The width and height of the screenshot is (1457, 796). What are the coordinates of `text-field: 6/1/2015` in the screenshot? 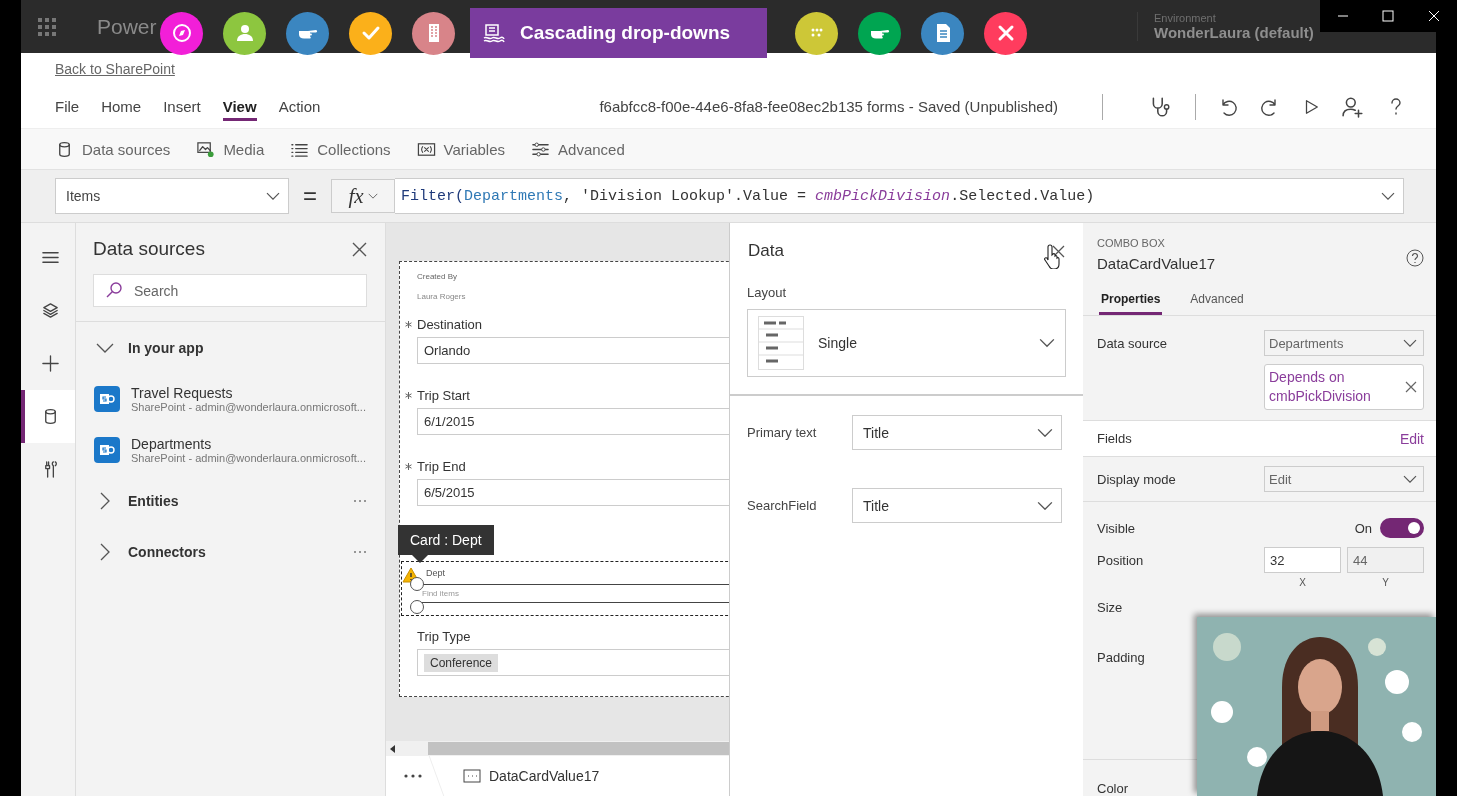 It's located at (573, 421).